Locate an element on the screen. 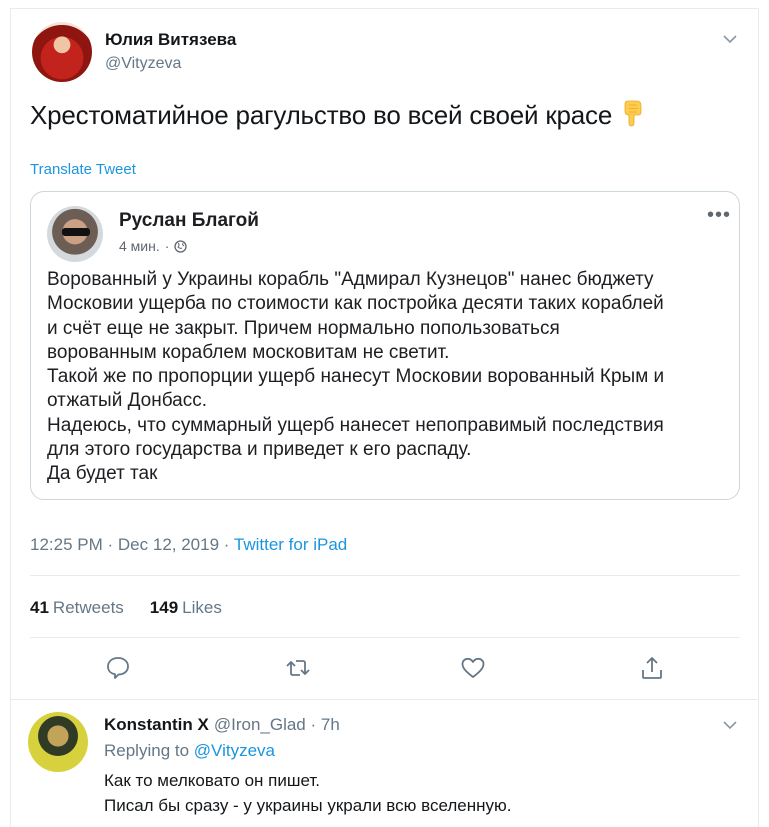  author-name: Юлия Витязева is located at coordinates (170, 40).